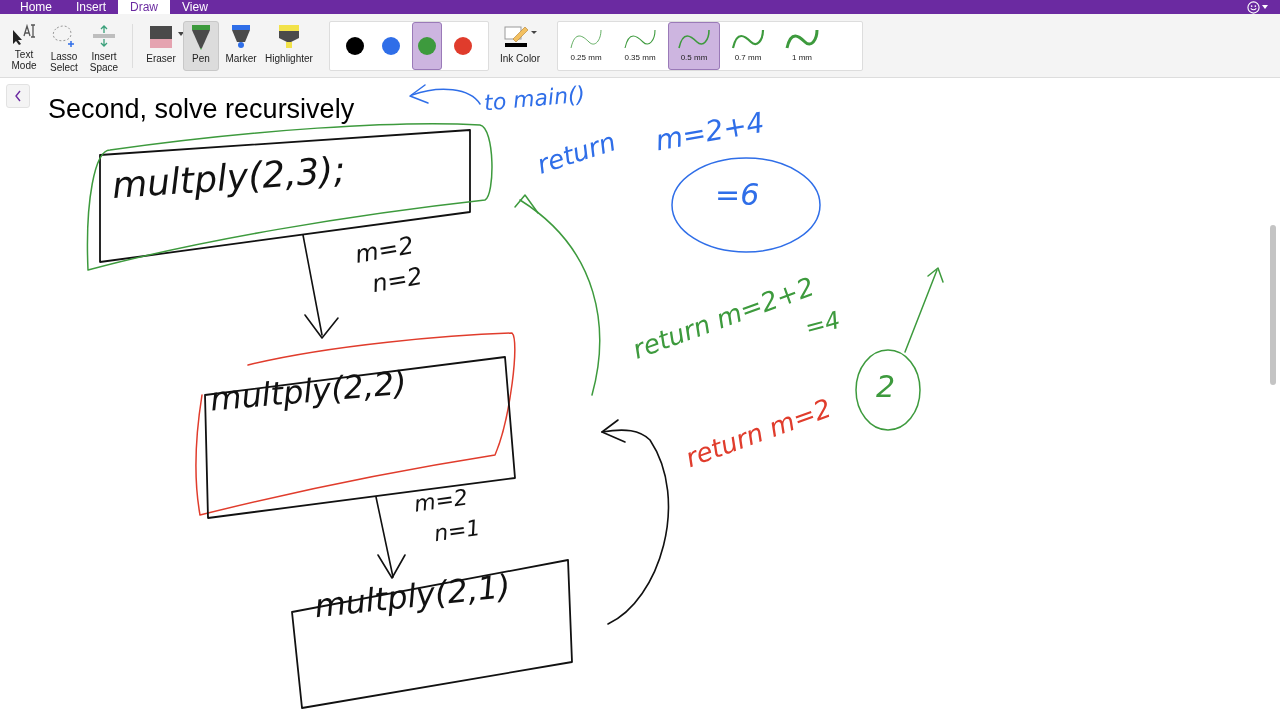 The width and height of the screenshot is (1280, 720). I want to click on back-button, so click(18, 96).